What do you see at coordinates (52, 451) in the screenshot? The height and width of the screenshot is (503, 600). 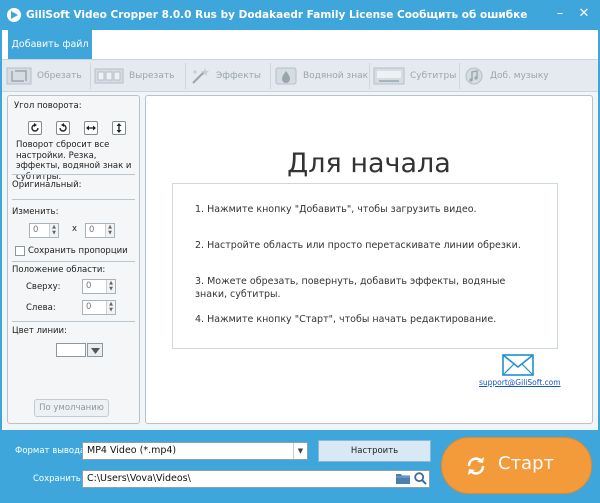 I see `format-label: Формат вывода:` at bounding box center [52, 451].